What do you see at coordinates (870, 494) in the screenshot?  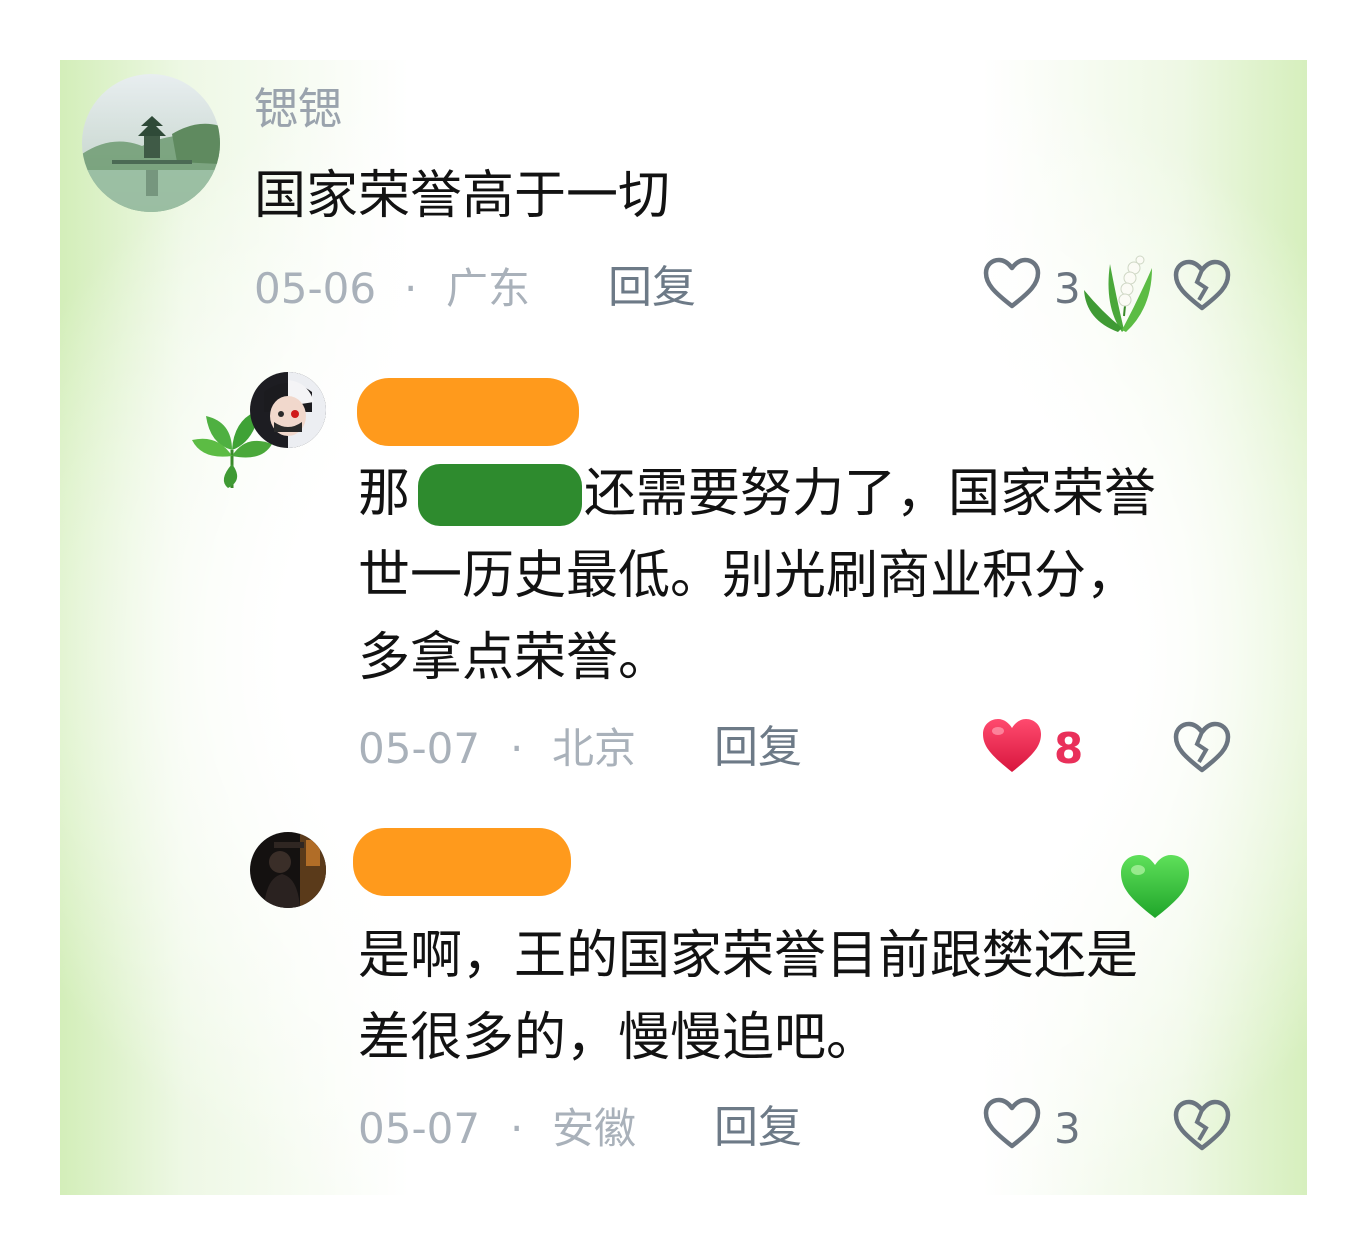 I see `comment-text-line: 还需要努力了，国家荣誉` at bounding box center [870, 494].